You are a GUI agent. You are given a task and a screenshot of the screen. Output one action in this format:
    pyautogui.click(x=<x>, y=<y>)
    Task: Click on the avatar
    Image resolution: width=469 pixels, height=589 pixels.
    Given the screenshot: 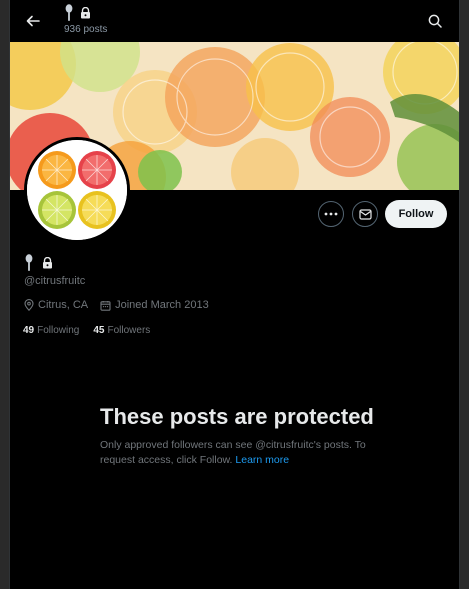 What is the action you would take?
    pyautogui.click(x=77, y=190)
    